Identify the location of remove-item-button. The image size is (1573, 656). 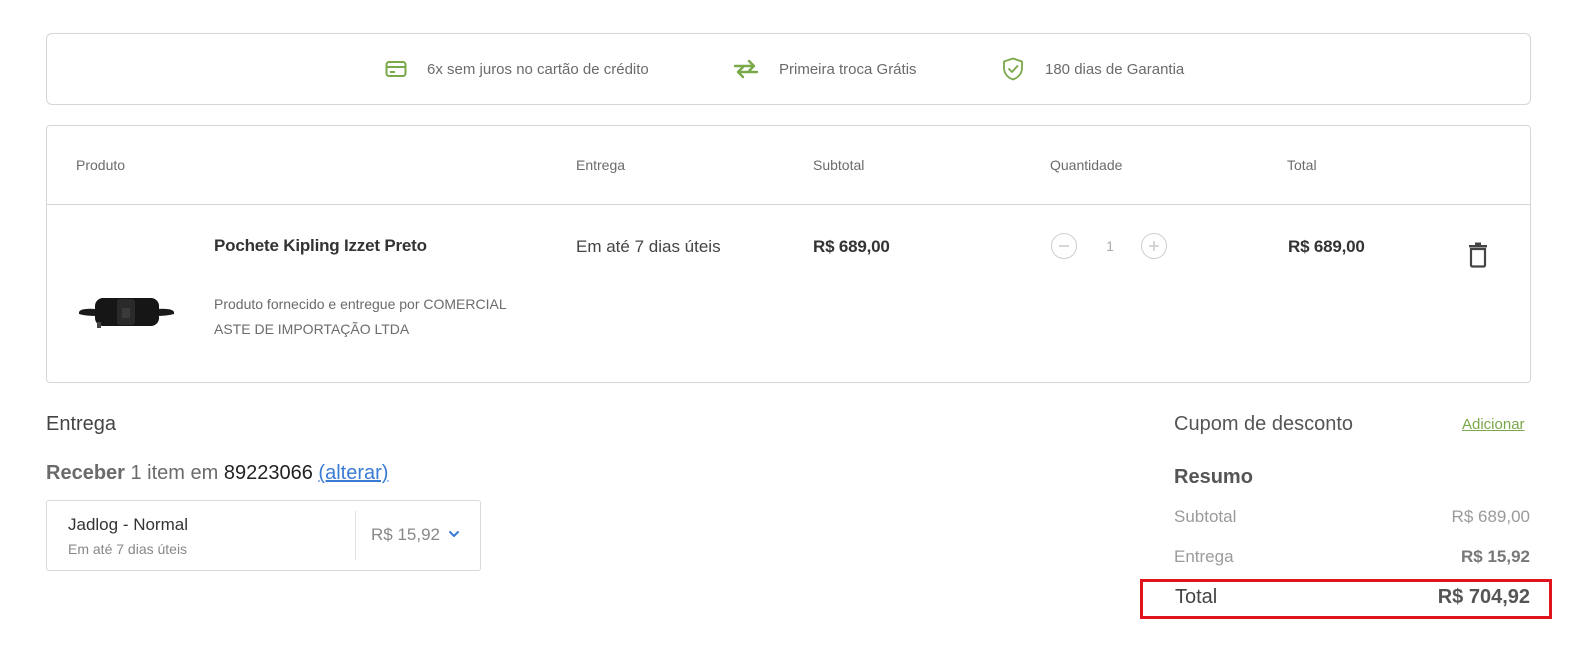
(1478, 257).